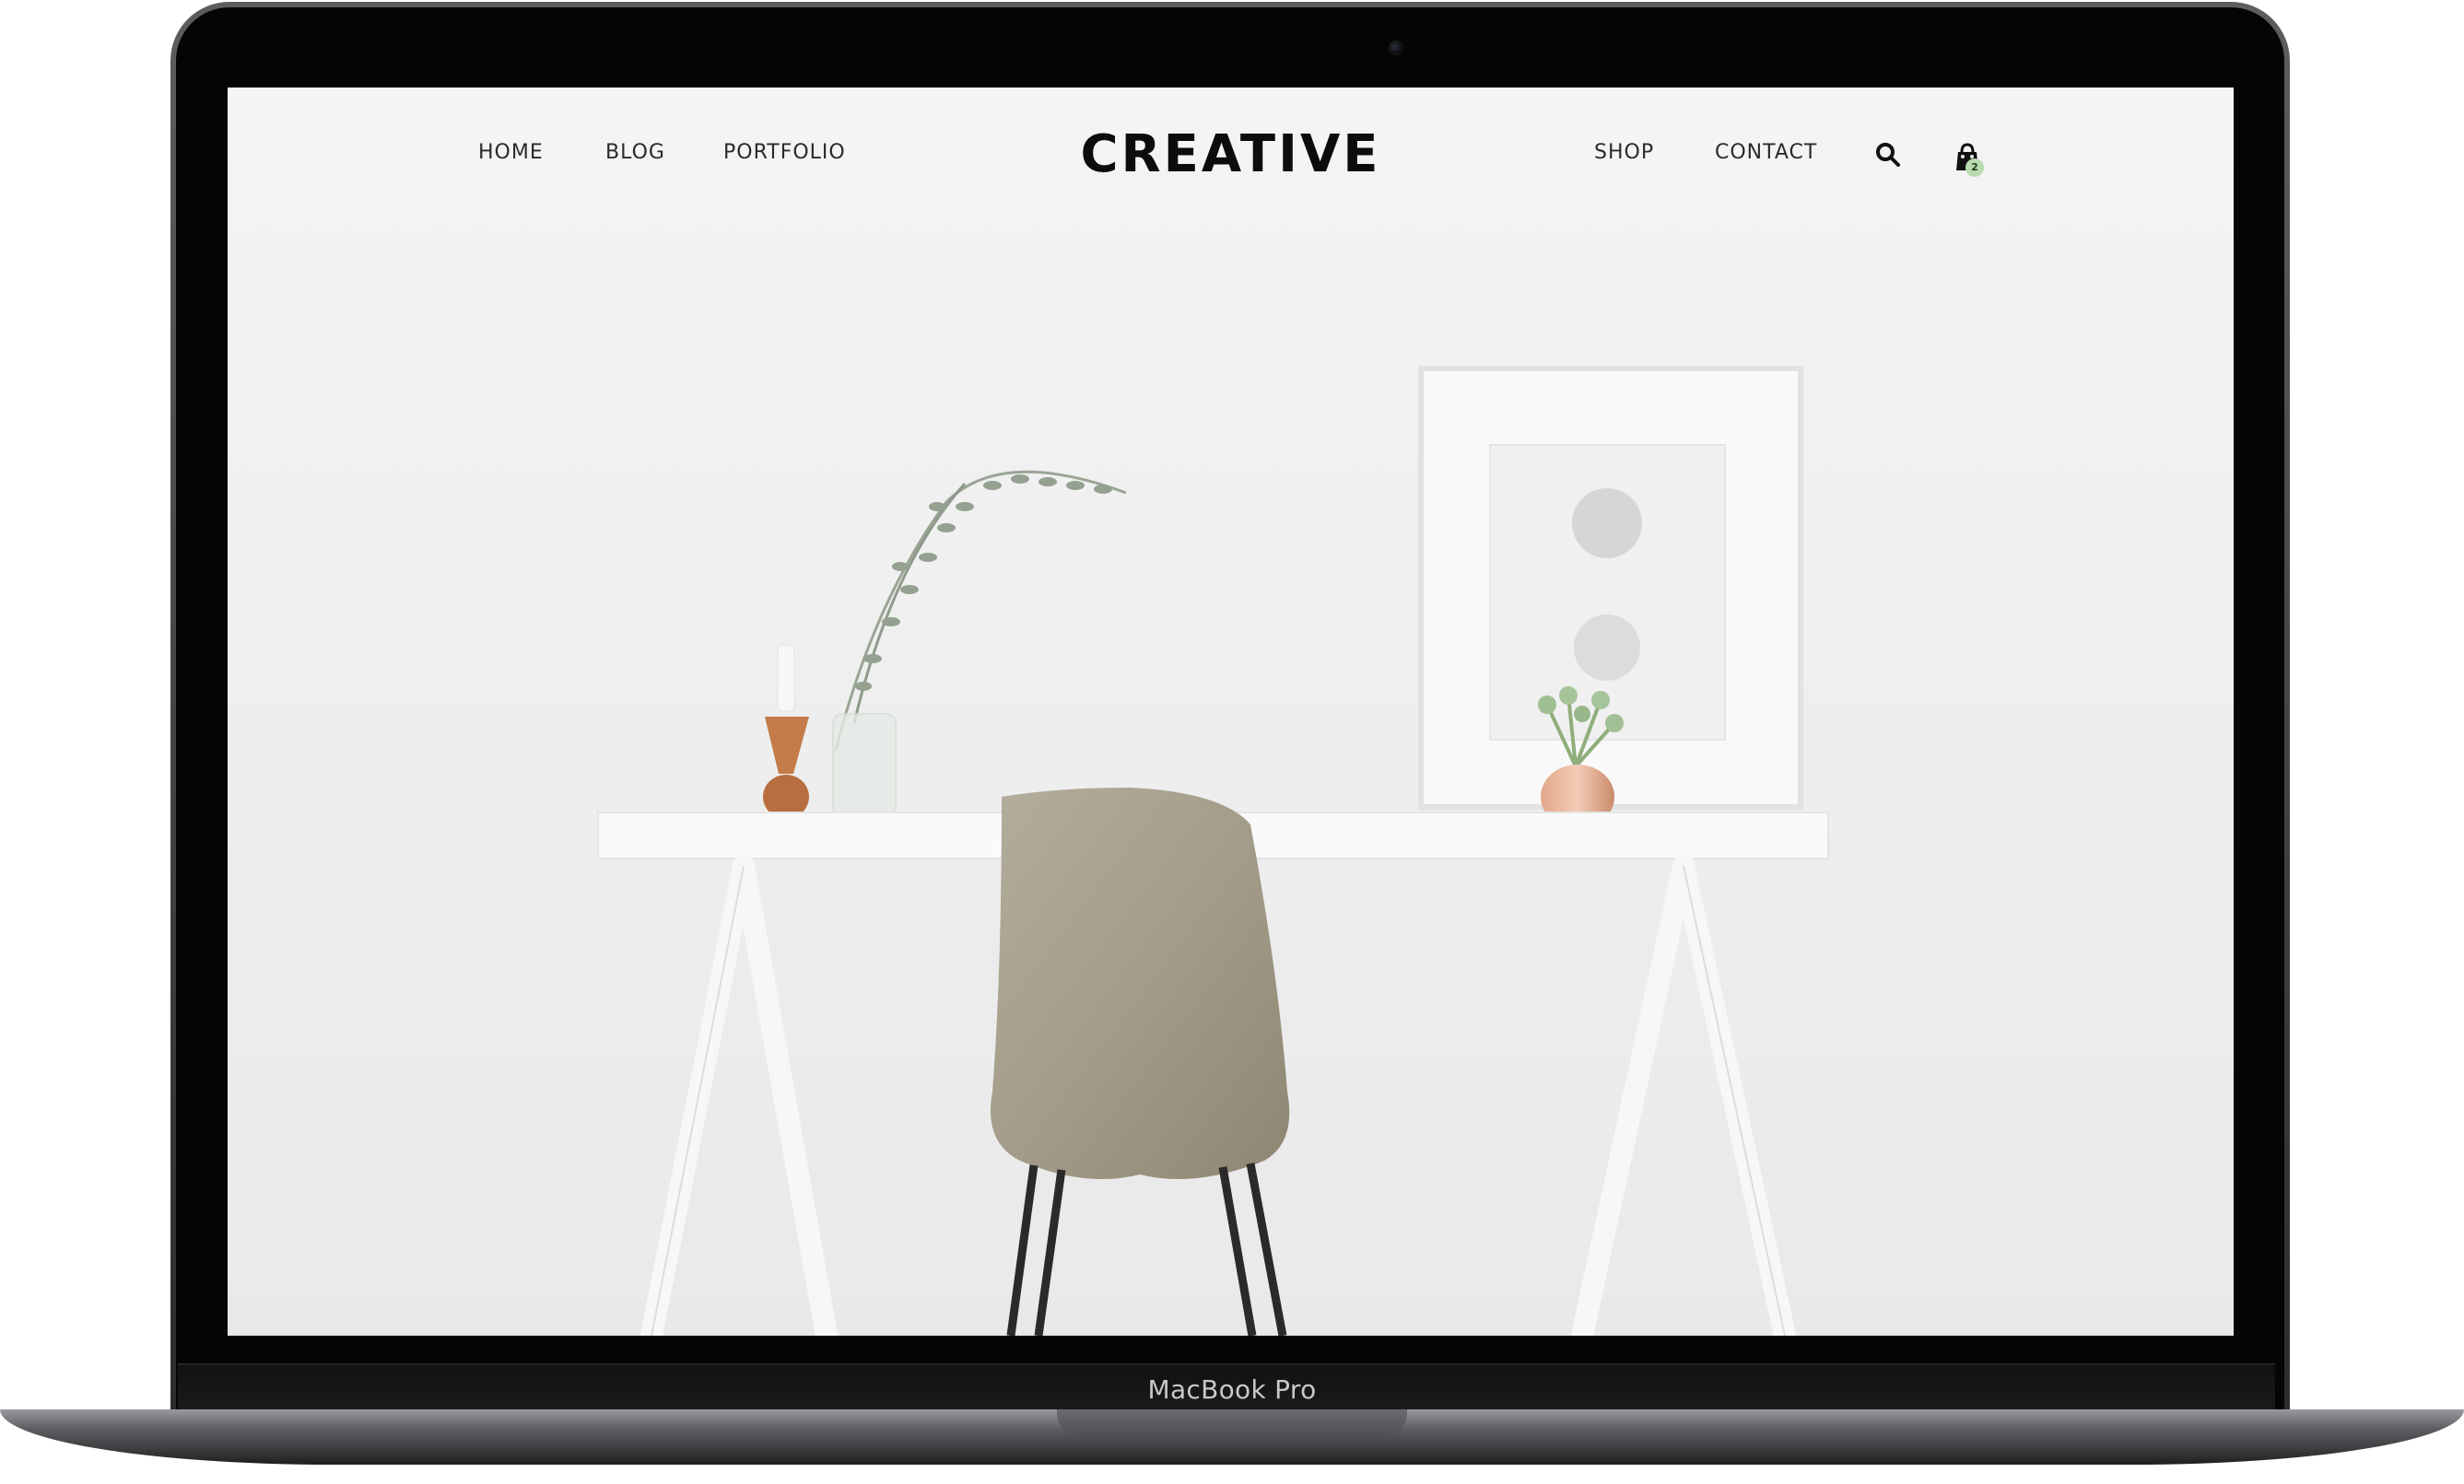 This screenshot has width=2464, height=1484. What do you see at coordinates (1766, 152) in the screenshot?
I see `nav-contact: CONTACT` at bounding box center [1766, 152].